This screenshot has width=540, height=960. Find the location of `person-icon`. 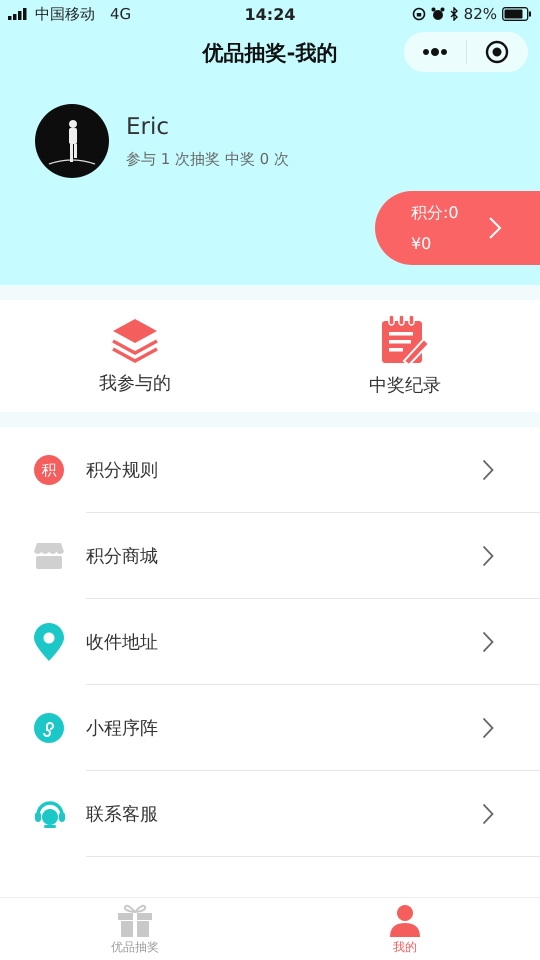

person-icon is located at coordinates (405, 919).